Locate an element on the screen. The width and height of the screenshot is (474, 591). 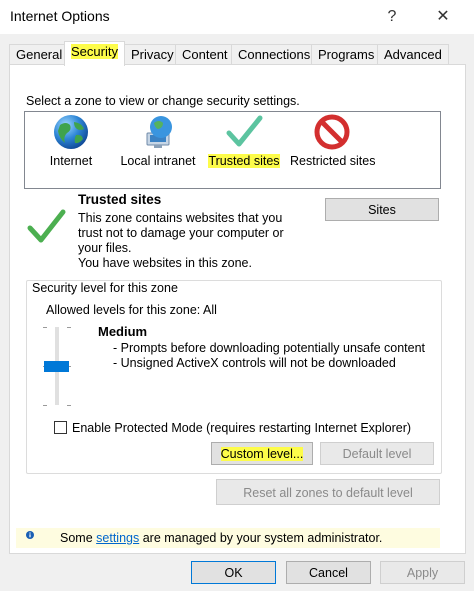
help-button: ? is located at coordinates (392, 17).